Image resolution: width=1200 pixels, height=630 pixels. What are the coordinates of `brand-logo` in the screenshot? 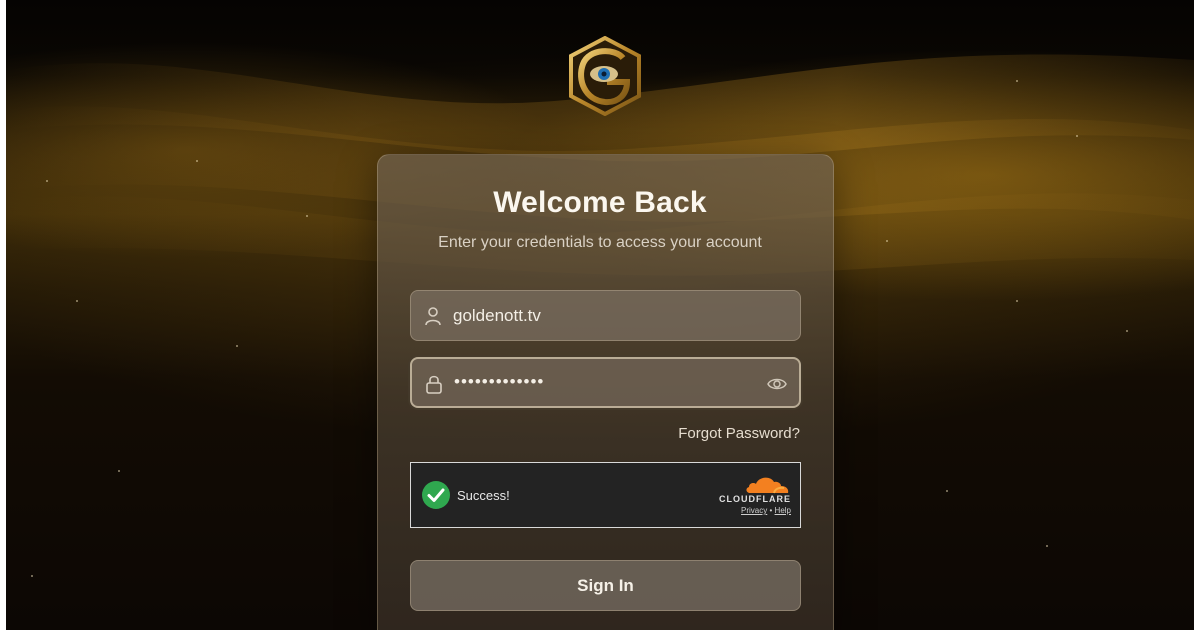 It's located at (605, 76).